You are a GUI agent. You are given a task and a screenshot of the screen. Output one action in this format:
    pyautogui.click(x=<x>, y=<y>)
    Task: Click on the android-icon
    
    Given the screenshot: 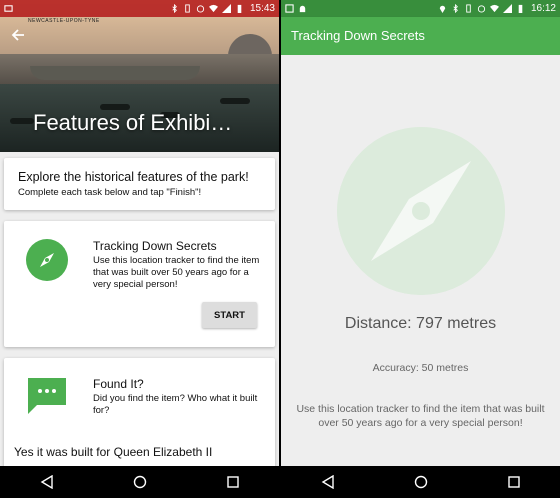 What is the action you would take?
    pyautogui.click(x=302, y=9)
    